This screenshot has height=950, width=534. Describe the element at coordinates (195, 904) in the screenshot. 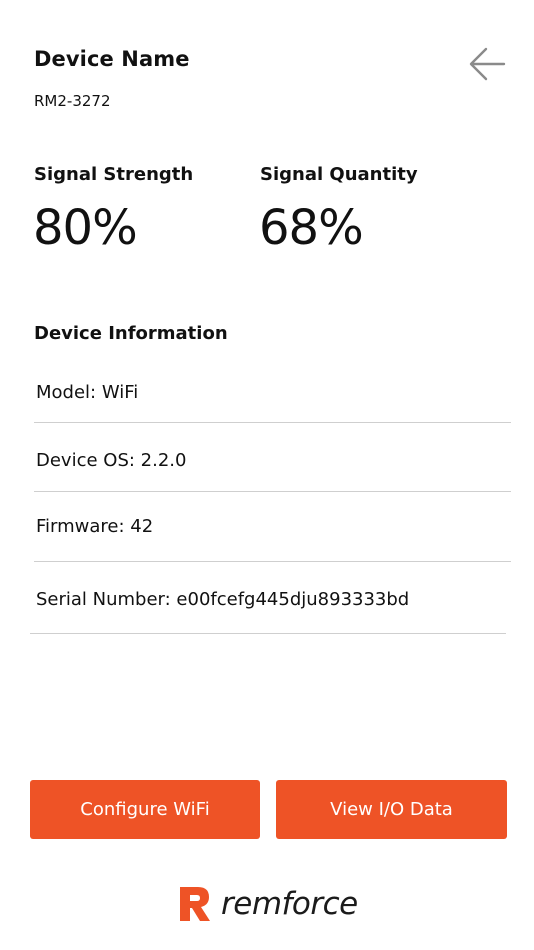

I see `remforce-r-icon` at that location.